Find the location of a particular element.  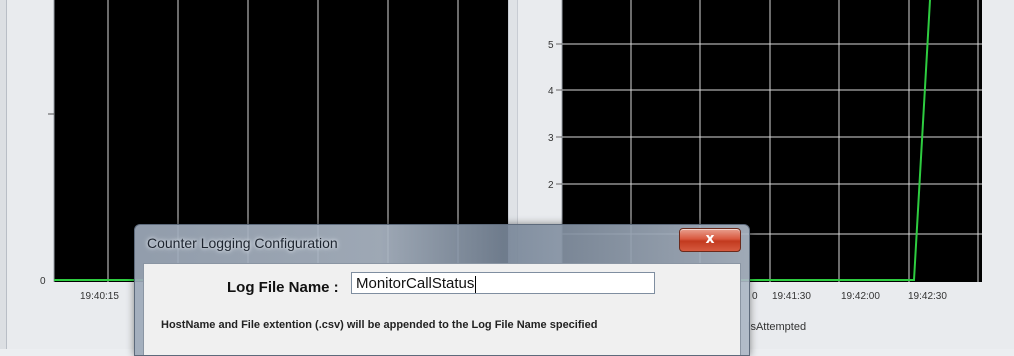

log-file-name-value: MonitorCallStatus is located at coordinates (415, 283).